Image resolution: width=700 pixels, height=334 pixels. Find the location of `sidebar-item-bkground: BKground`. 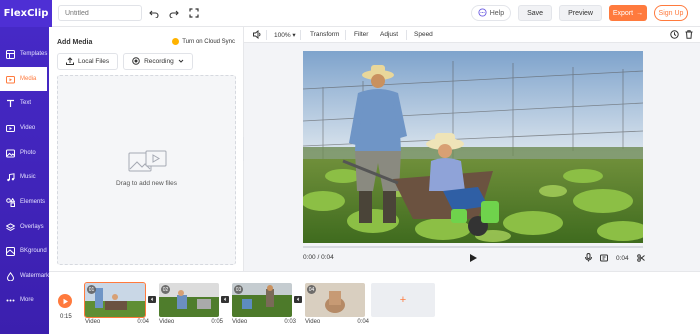

sidebar-item-bkground: BKground is located at coordinates (24, 251).